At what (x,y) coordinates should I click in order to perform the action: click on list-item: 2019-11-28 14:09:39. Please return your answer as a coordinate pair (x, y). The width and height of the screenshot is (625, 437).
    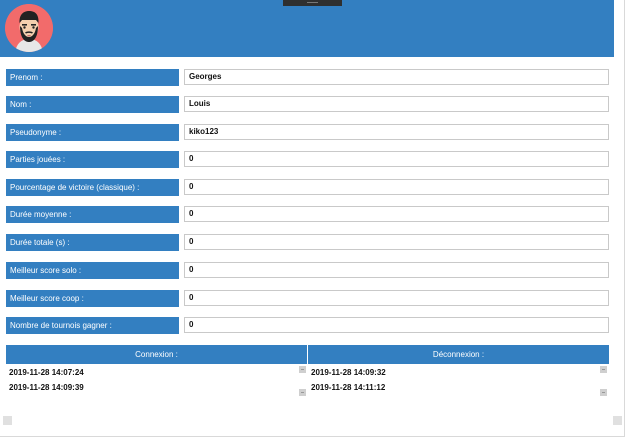
    Looking at the image, I should click on (46, 387).